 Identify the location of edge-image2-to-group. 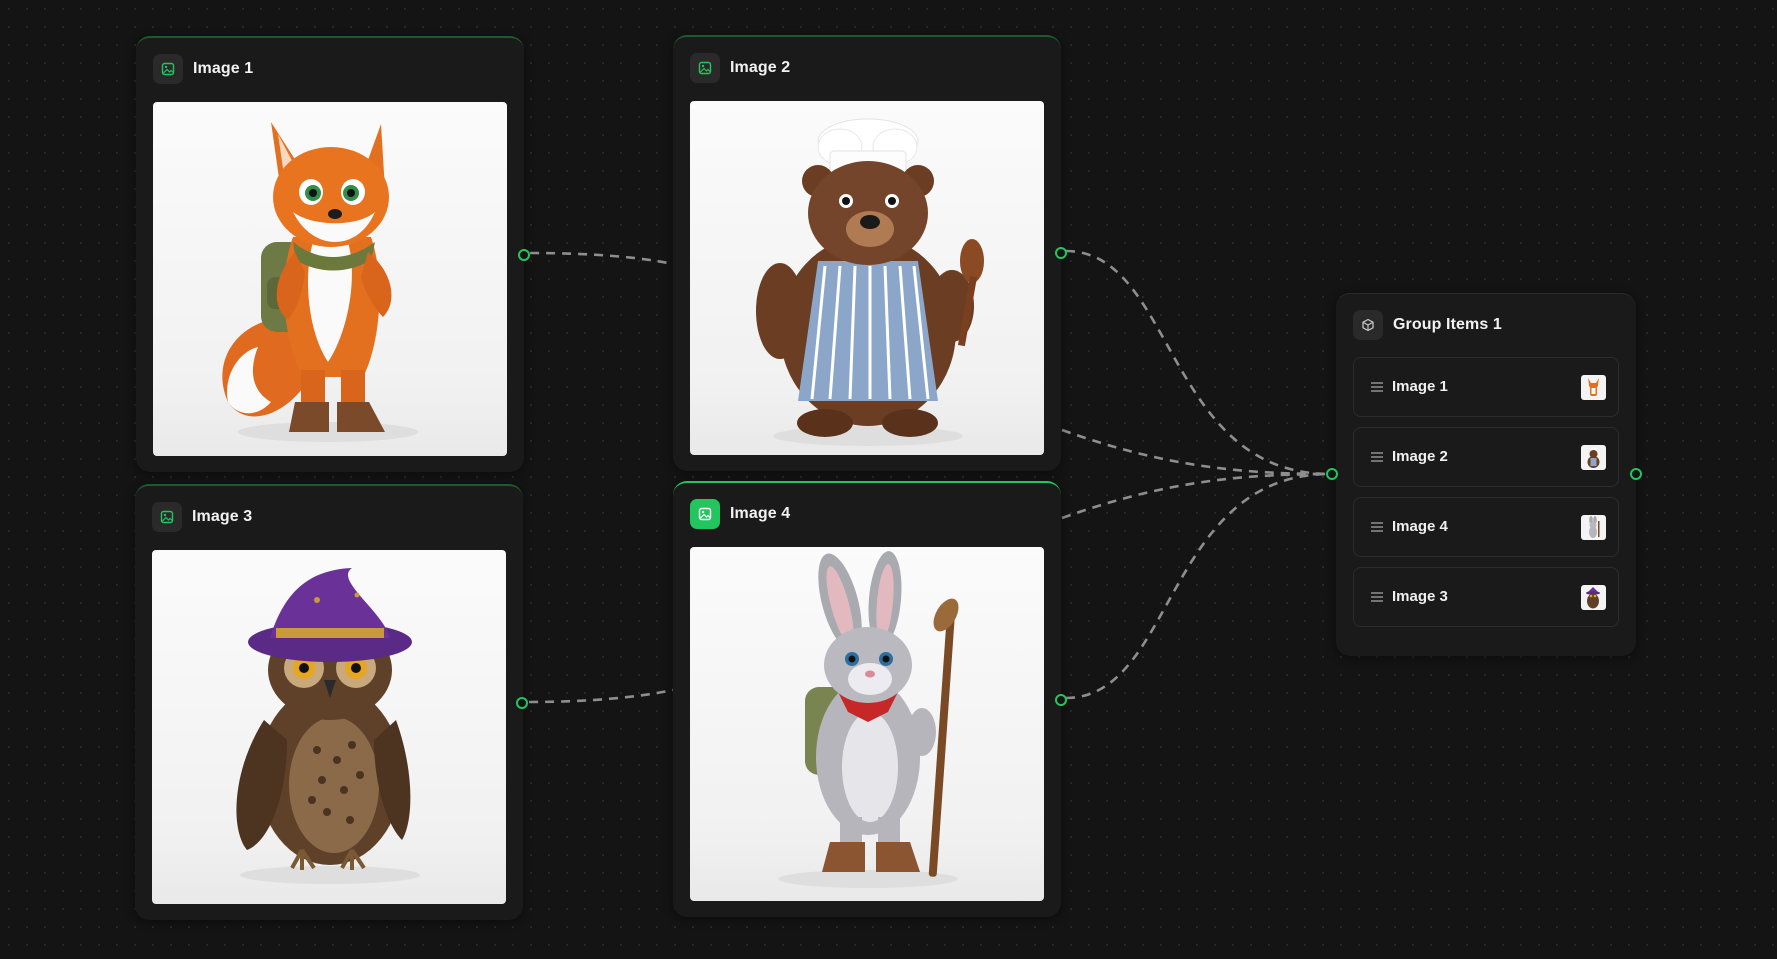
(1198, 362).